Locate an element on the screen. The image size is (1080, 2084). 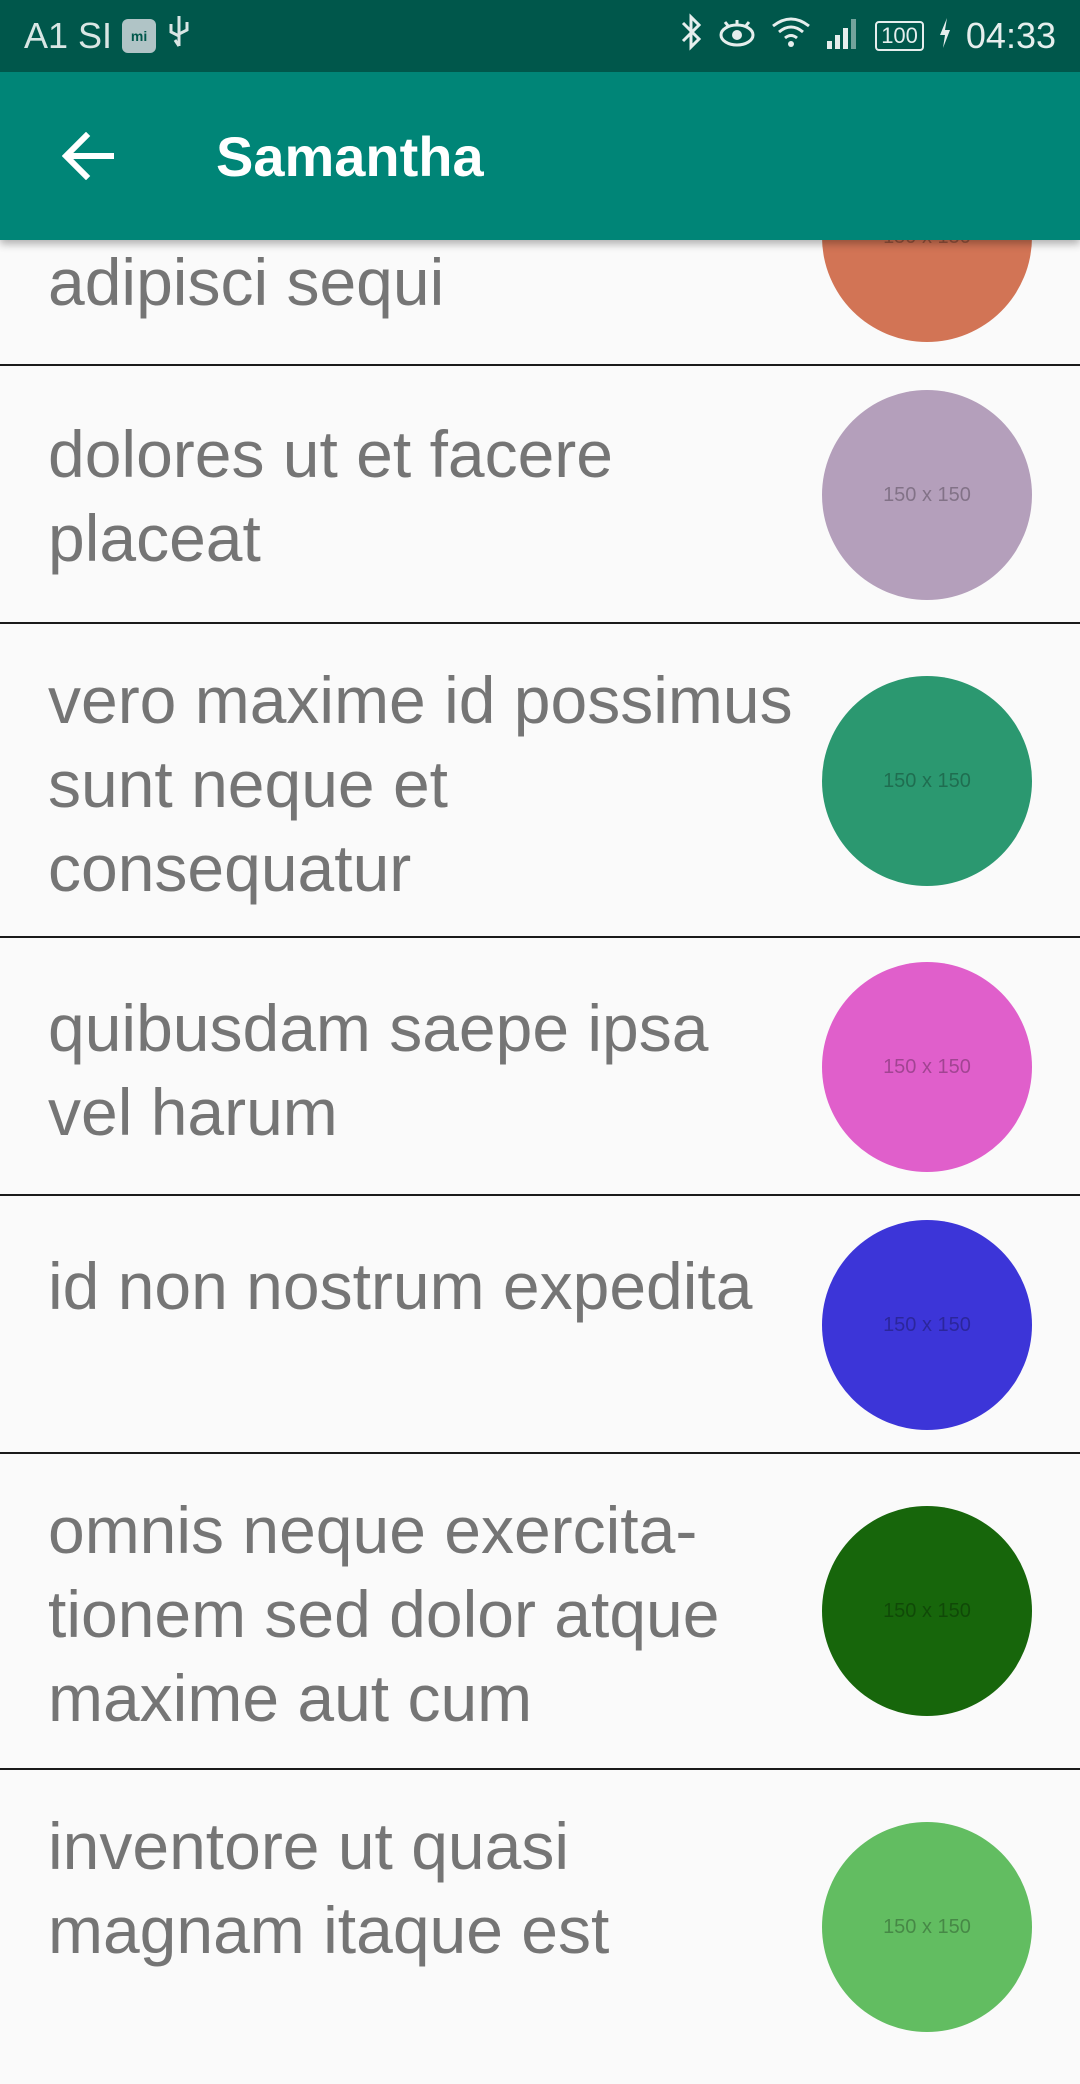
wifi-icon is located at coordinates (791, 36).